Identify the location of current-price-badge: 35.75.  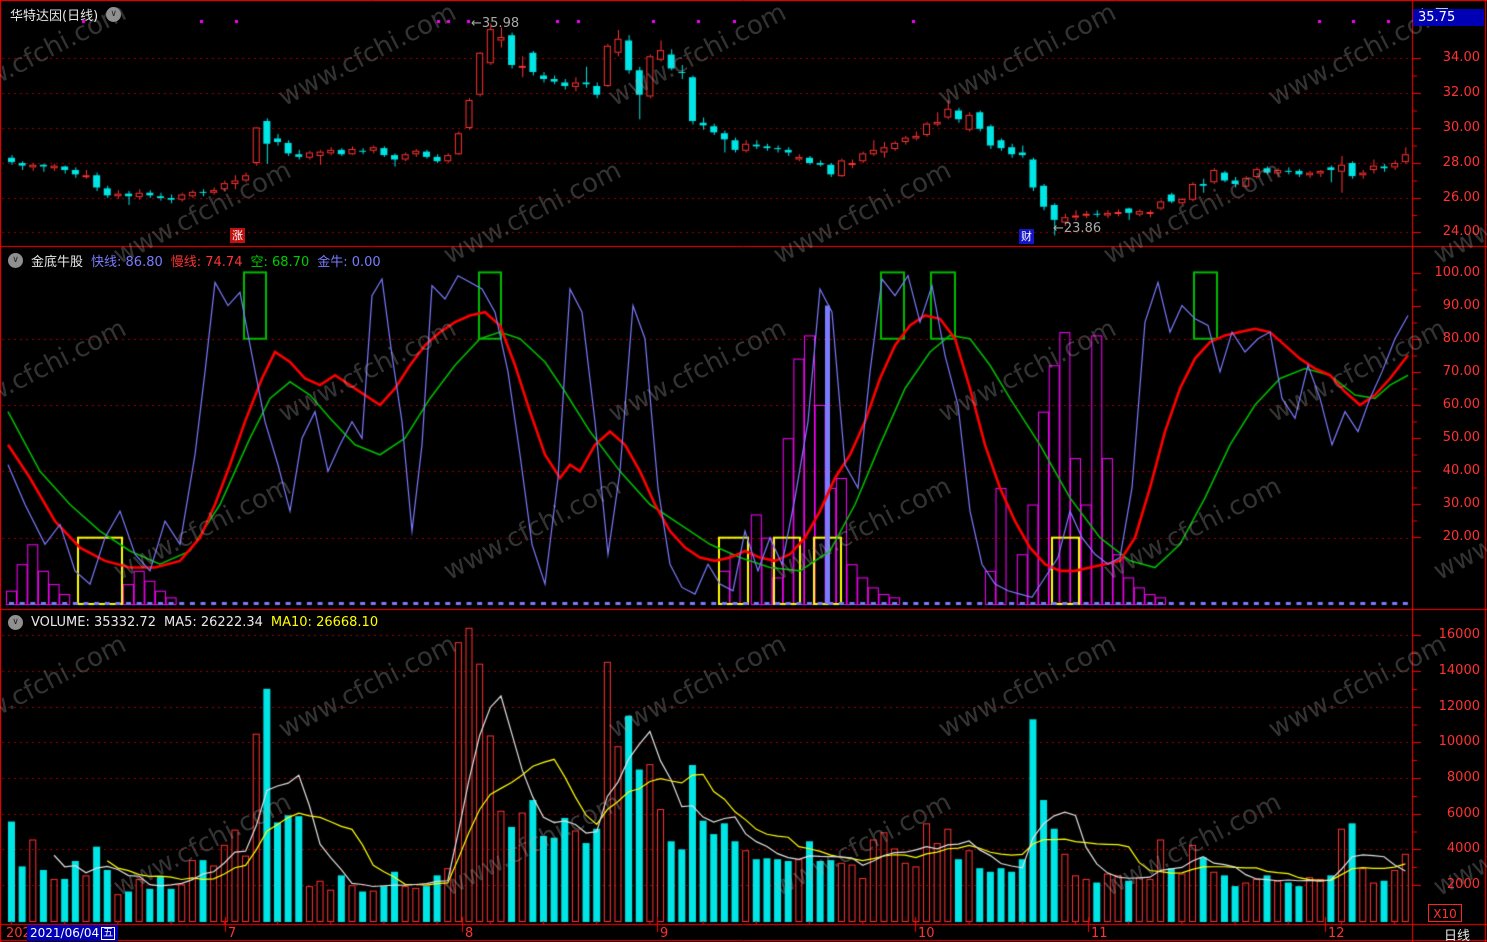
(1448, 17).